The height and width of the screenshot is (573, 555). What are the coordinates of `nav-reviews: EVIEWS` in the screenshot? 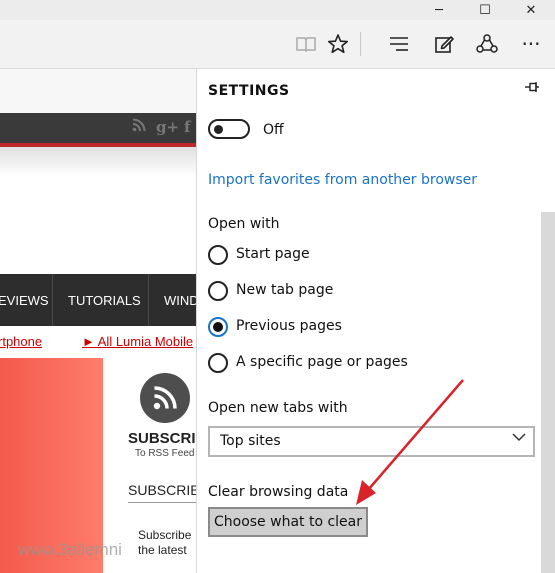 It's located at (24, 300).